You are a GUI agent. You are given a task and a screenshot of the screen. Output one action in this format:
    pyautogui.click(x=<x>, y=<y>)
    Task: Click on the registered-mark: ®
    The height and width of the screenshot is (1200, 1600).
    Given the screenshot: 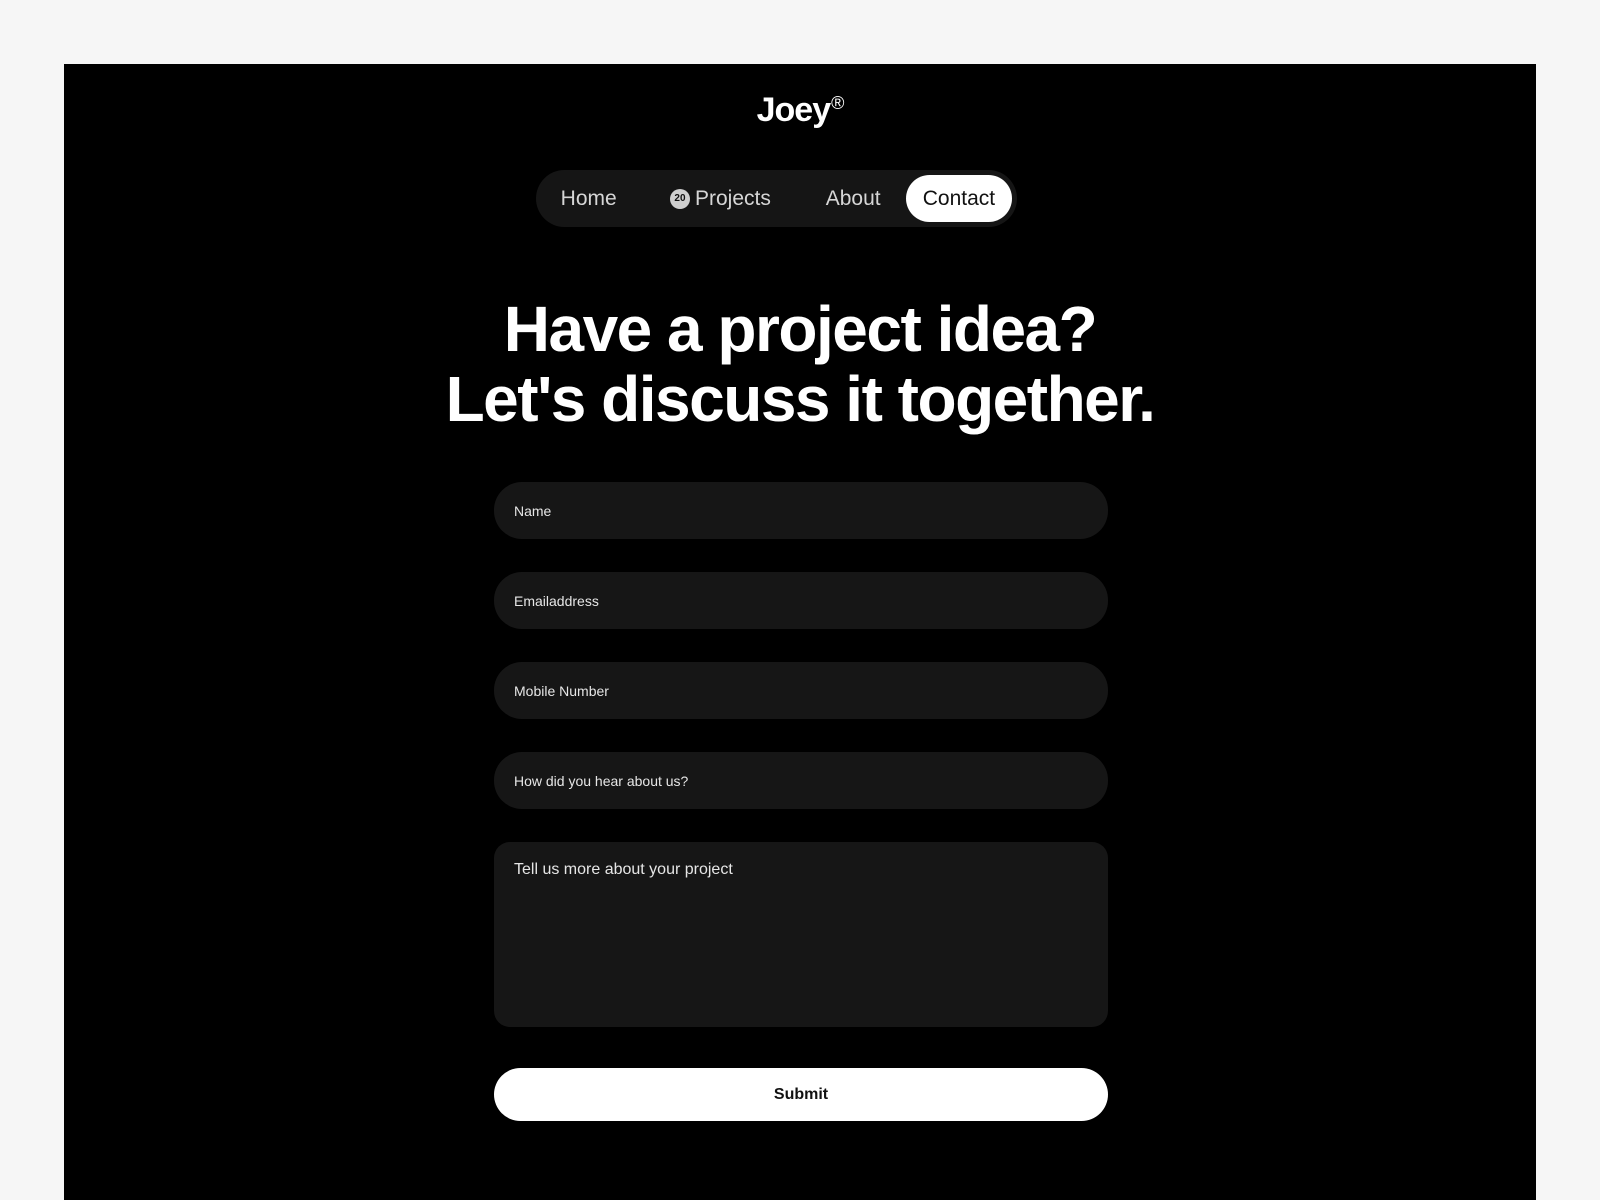 What is the action you would take?
    pyautogui.click(x=837, y=103)
    